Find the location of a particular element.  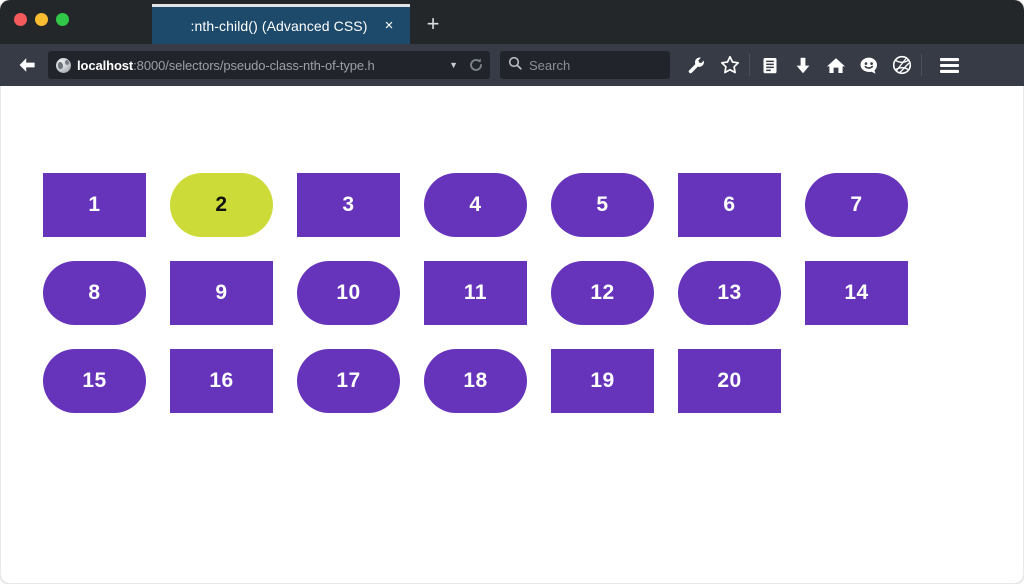

tab-active: :nth-child() (Advanced CSS) × is located at coordinates (281, 24).